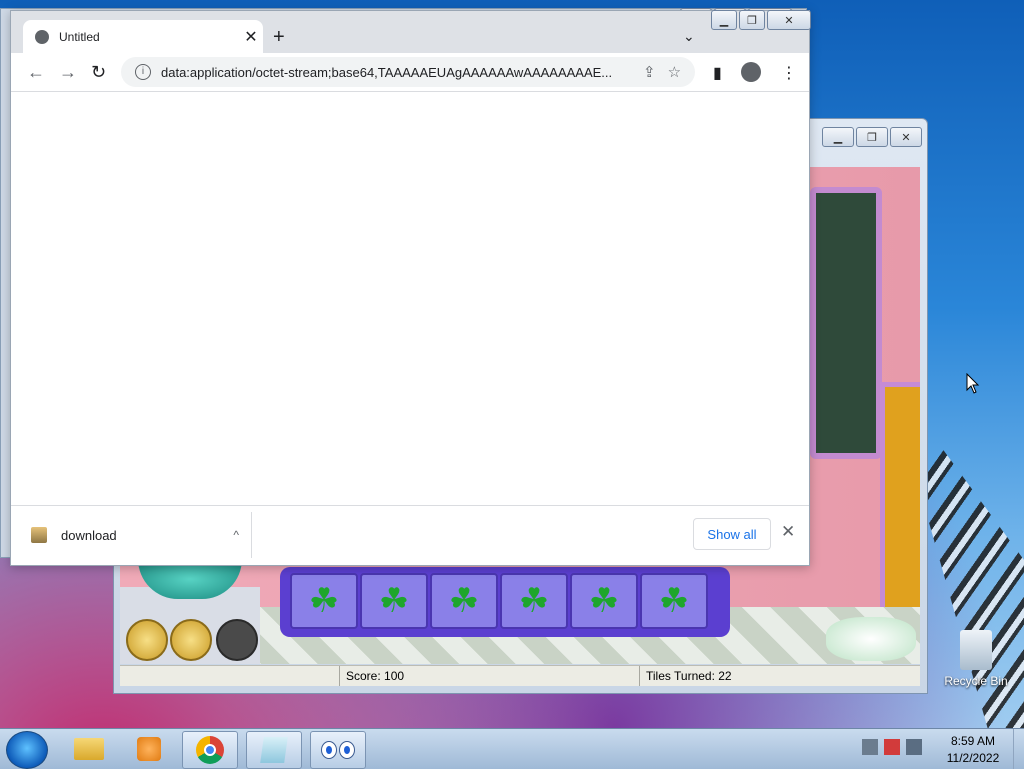  Describe the element at coordinates (871, 639) in the screenshot. I see `home-button` at that location.